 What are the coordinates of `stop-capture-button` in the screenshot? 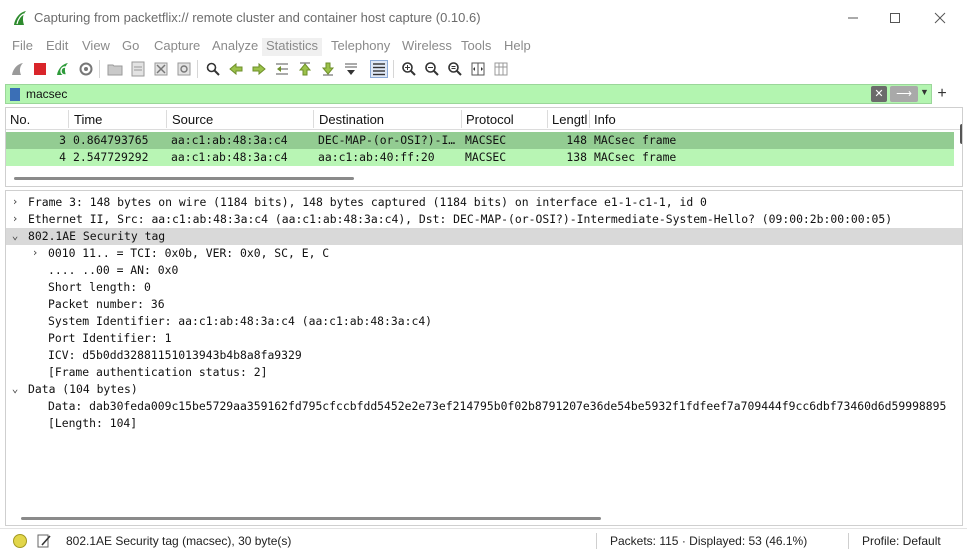 It's located at (40, 69).